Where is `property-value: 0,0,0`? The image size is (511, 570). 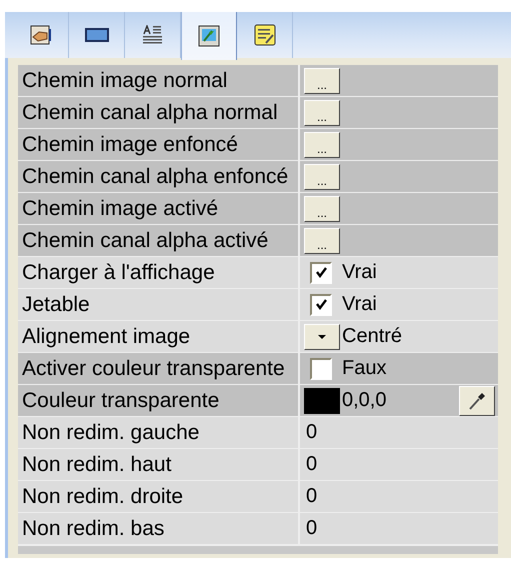
property-value: 0,0,0 is located at coordinates (364, 400).